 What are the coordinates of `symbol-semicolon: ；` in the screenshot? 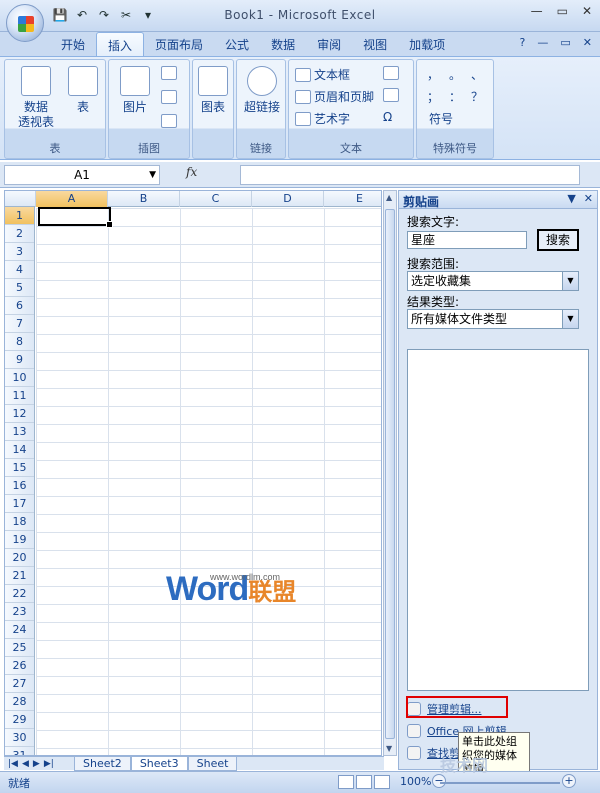 It's located at (433, 96).